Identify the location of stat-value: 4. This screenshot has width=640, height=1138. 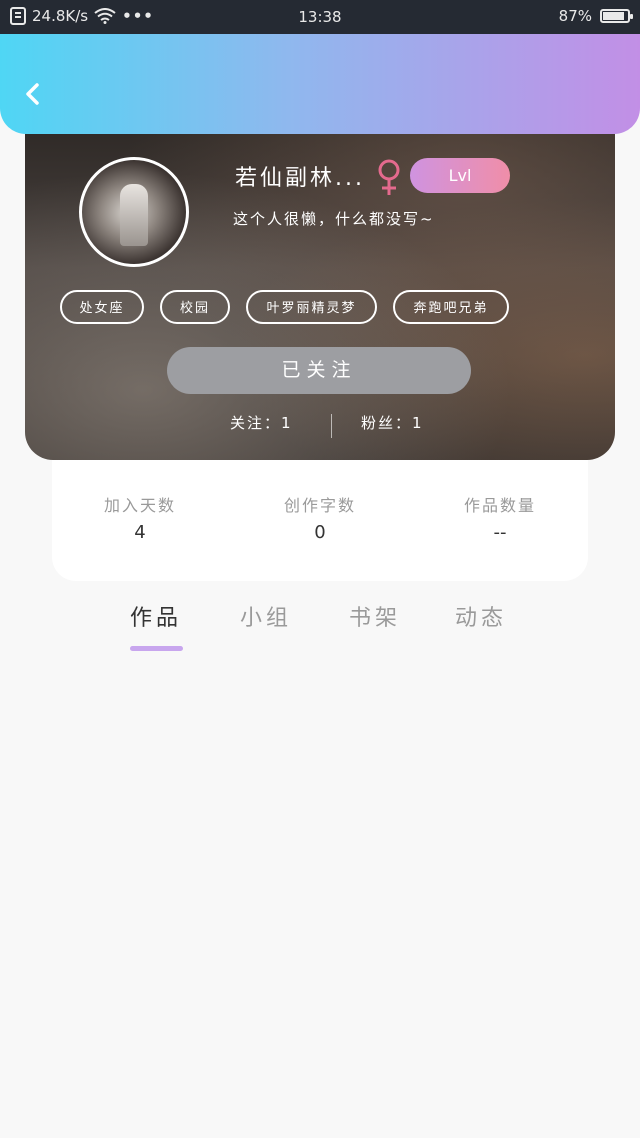
(140, 532).